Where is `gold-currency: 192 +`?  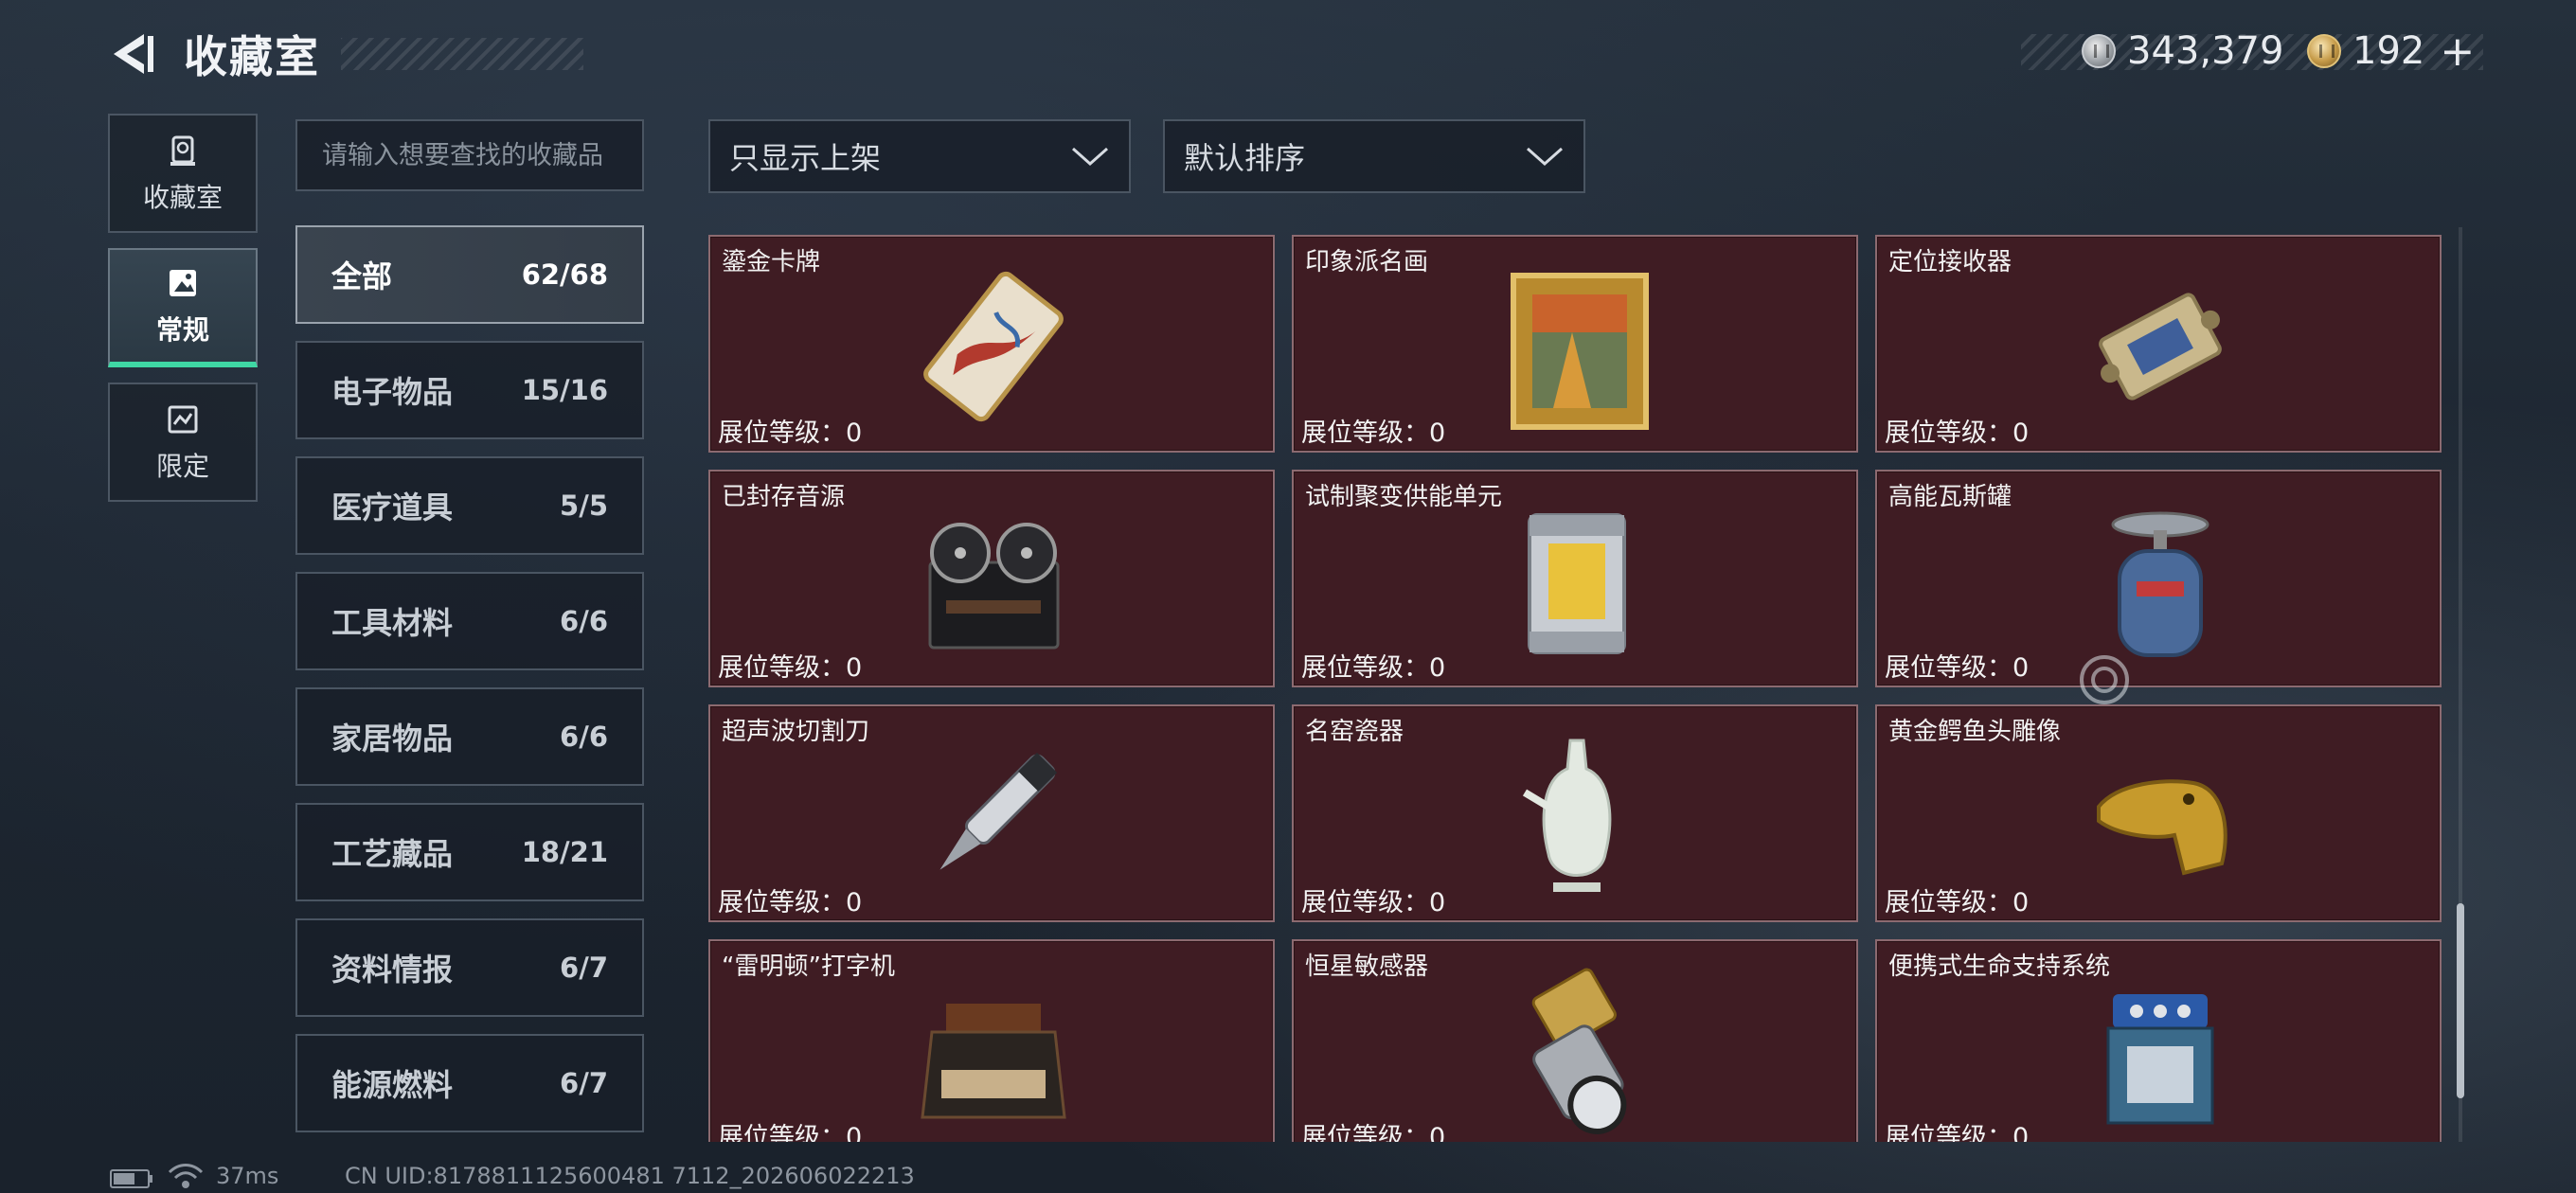
gold-currency: 192 + is located at coordinates (2391, 51).